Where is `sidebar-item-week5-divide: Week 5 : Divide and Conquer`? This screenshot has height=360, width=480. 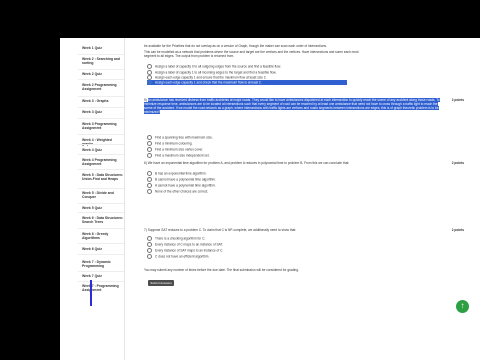
sidebar-item-week5-divide: Week 5 : Divide and Conquer is located at coordinates (103, 195).